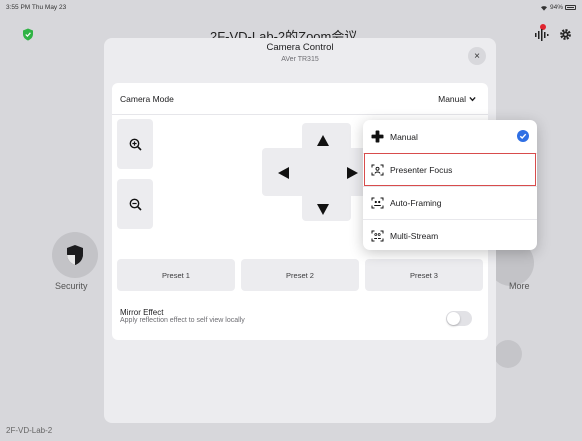 The width and height of the screenshot is (582, 441). What do you see at coordinates (542, 35) in the screenshot?
I see `audio-level-icon` at bounding box center [542, 35].